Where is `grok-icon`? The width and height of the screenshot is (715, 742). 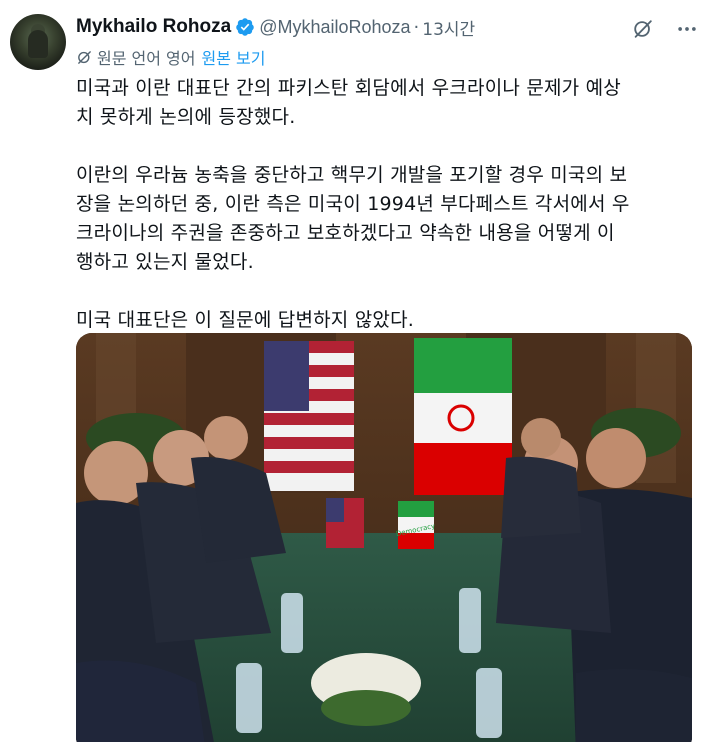
grok-icon is located at coordinates (643, 29).